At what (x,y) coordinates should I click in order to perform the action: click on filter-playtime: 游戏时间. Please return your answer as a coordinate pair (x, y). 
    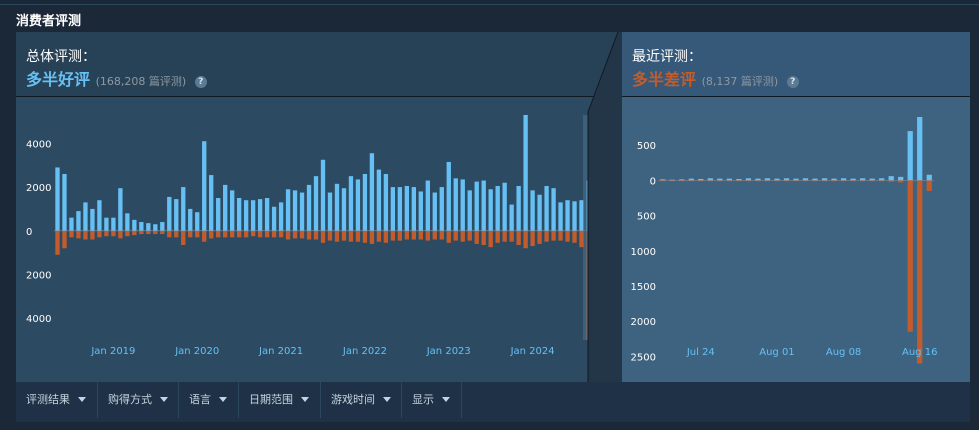
    Looking at the image, I should click on (361, 400).